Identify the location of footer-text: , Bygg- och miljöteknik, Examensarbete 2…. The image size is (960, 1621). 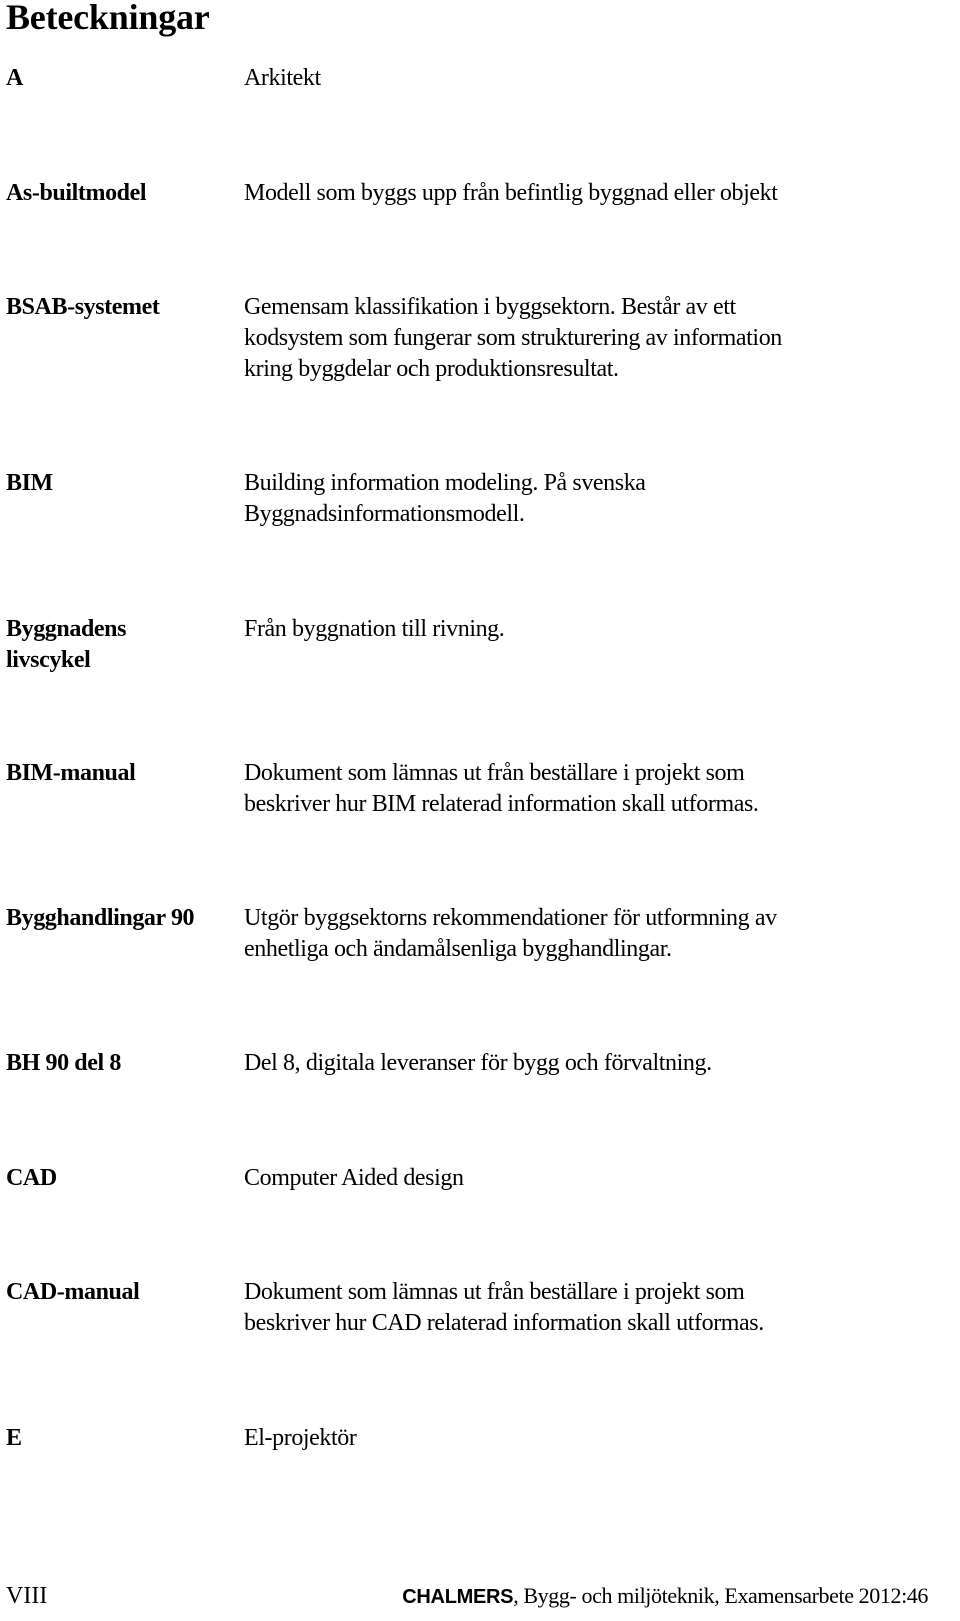
(720, 1595).